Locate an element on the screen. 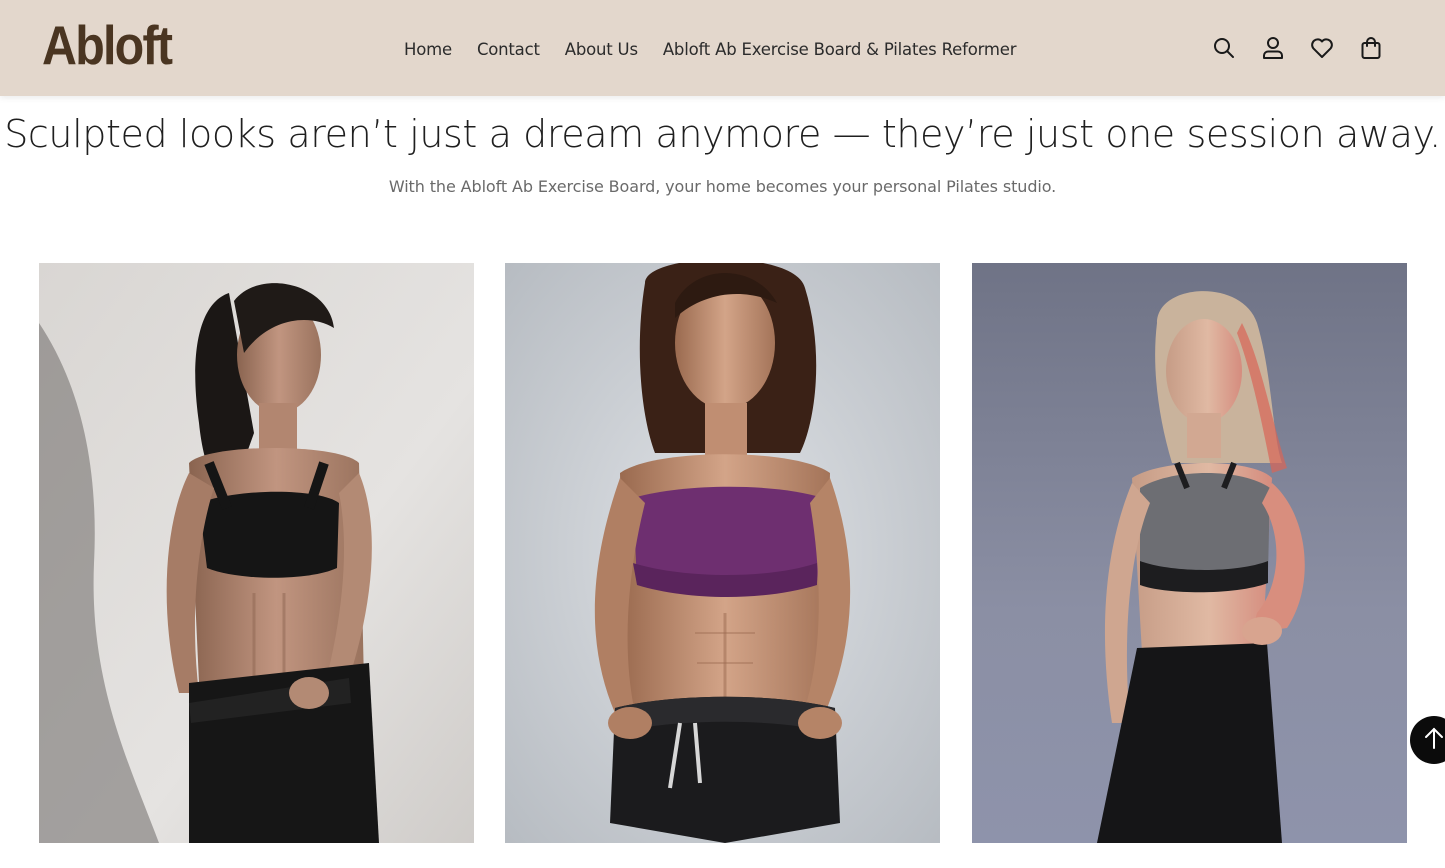  arrow-up-icon is located at coordinates (1434, 740).